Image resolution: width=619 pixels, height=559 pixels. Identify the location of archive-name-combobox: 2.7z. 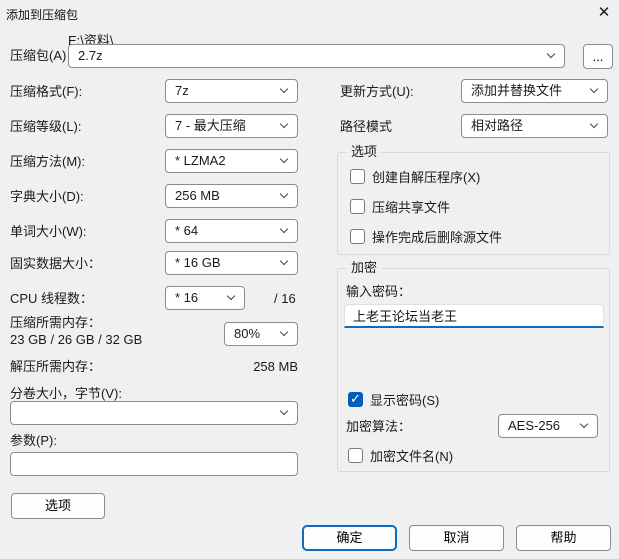
(316, 56).